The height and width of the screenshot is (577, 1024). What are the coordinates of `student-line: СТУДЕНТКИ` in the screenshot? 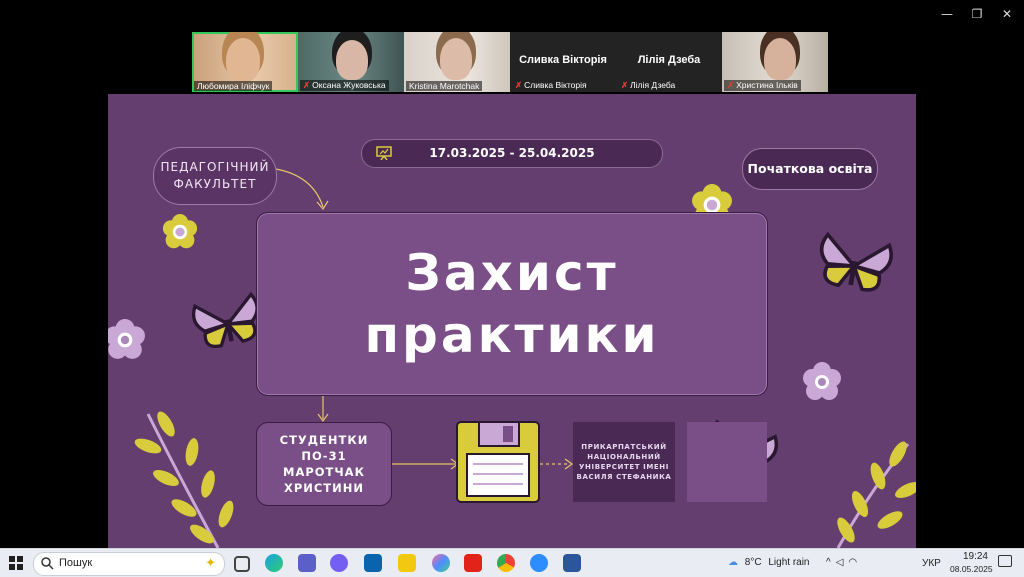 It's located at (324, 440).